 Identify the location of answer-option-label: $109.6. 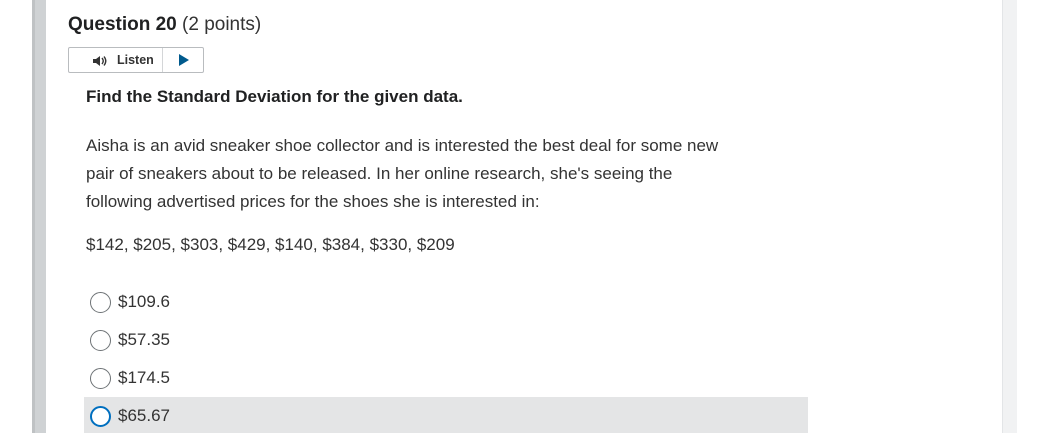
(144, 301).